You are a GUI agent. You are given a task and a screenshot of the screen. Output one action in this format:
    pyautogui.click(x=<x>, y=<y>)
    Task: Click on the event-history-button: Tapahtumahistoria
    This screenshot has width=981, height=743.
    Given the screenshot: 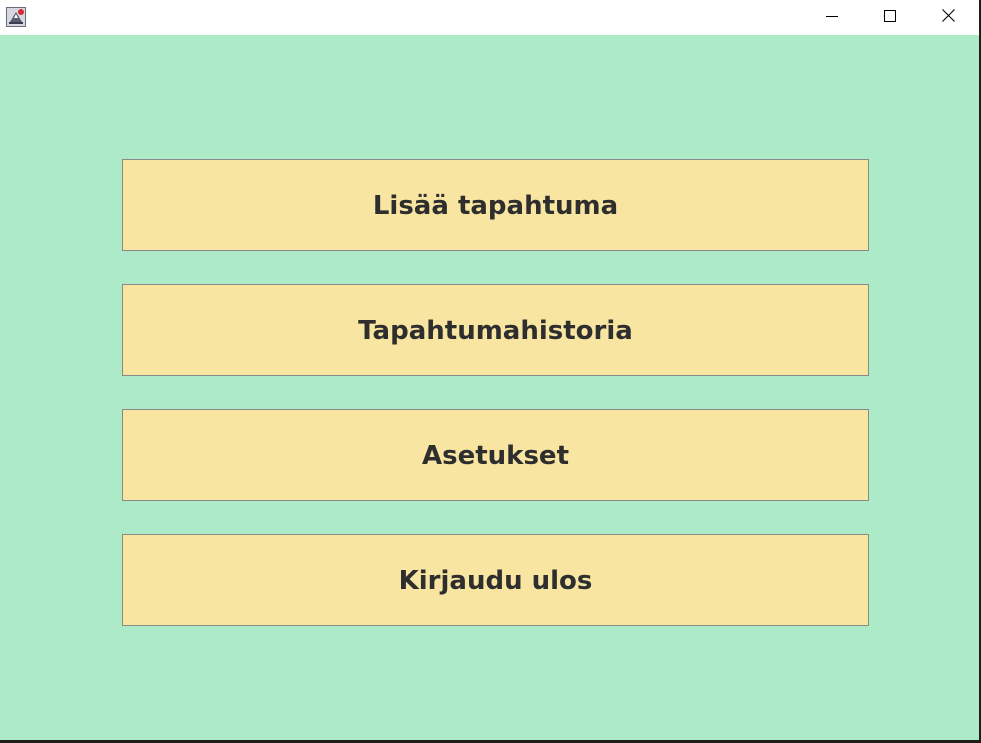 What is the action you would take?
    pyautogui.click(x=495, y=330)
    